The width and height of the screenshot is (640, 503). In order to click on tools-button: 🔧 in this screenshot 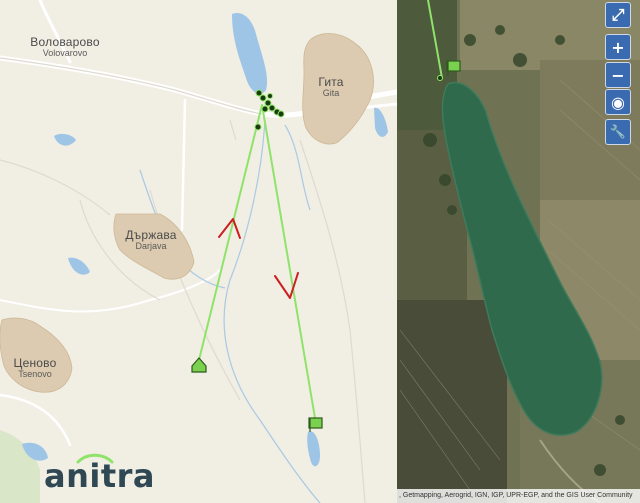, I will do `click(618, 132)`.